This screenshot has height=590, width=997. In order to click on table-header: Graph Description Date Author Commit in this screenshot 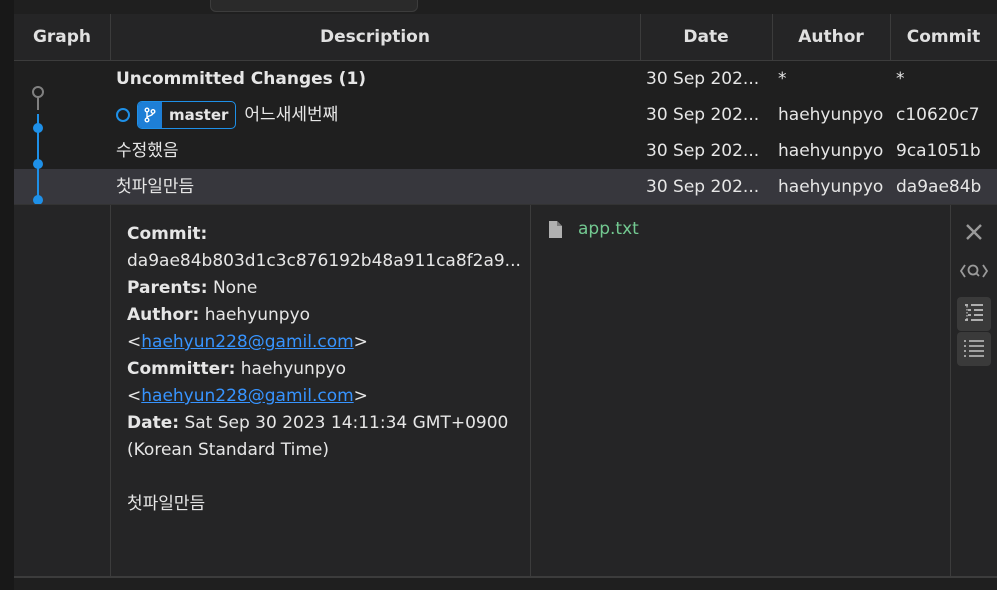, I will do `click(505, 37)`.